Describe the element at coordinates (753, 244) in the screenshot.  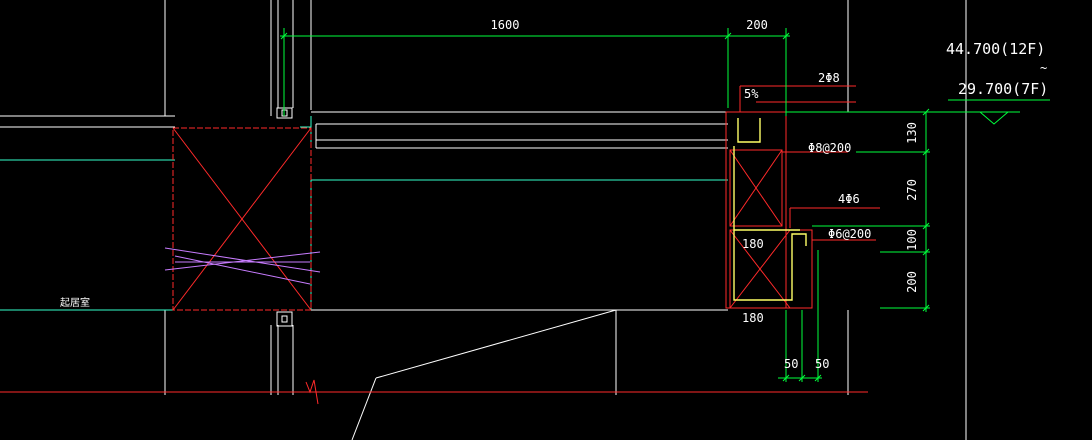
I see `dim-180-mid: 180` at that location.